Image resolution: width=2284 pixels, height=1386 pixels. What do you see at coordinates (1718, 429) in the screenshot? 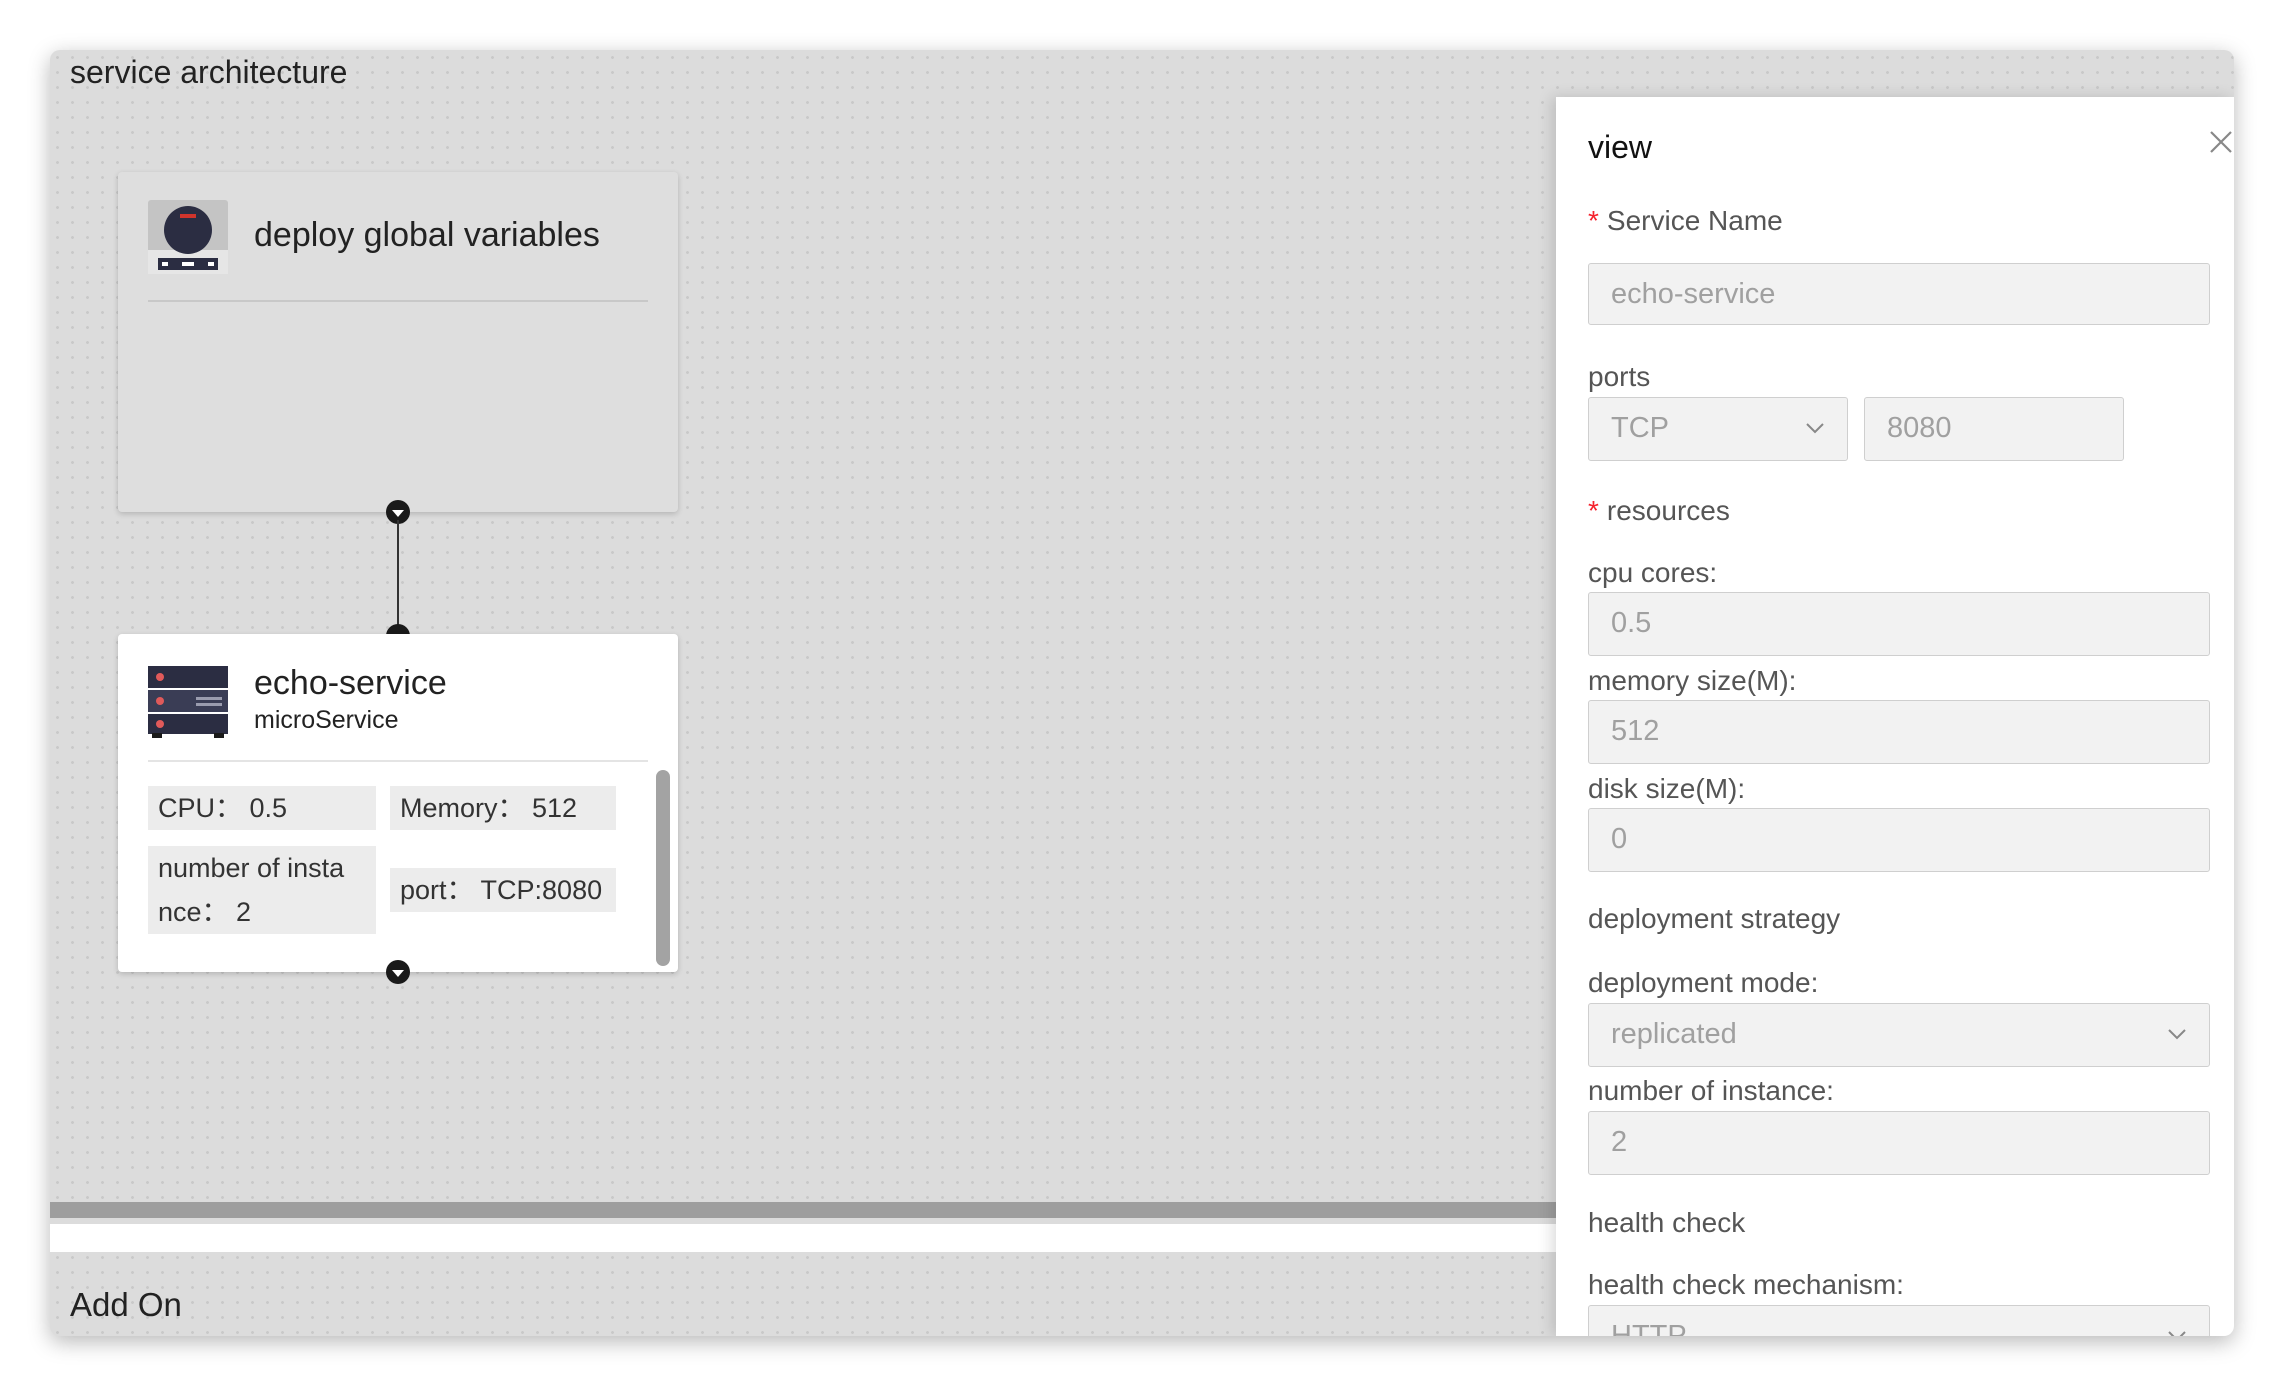
I see `protocol-select: TCP` at bounding box center [1718, 429].